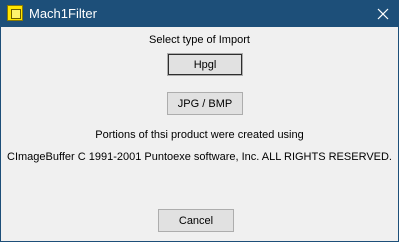  I want to click on close-icon, so click(383, 14).